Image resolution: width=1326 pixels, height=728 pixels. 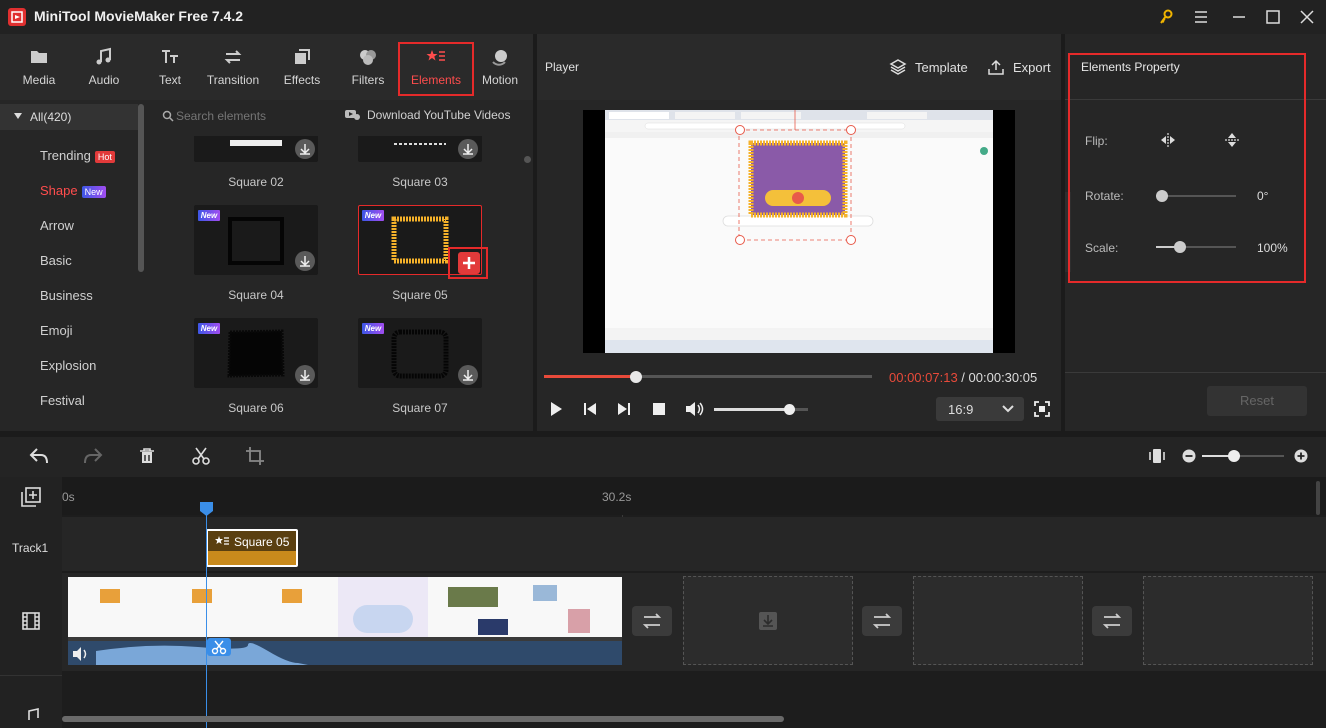 What do you see at coordinates (170, 67) in the screenshot?
I see `tab-text: Text` at bounding box center [170, 67].